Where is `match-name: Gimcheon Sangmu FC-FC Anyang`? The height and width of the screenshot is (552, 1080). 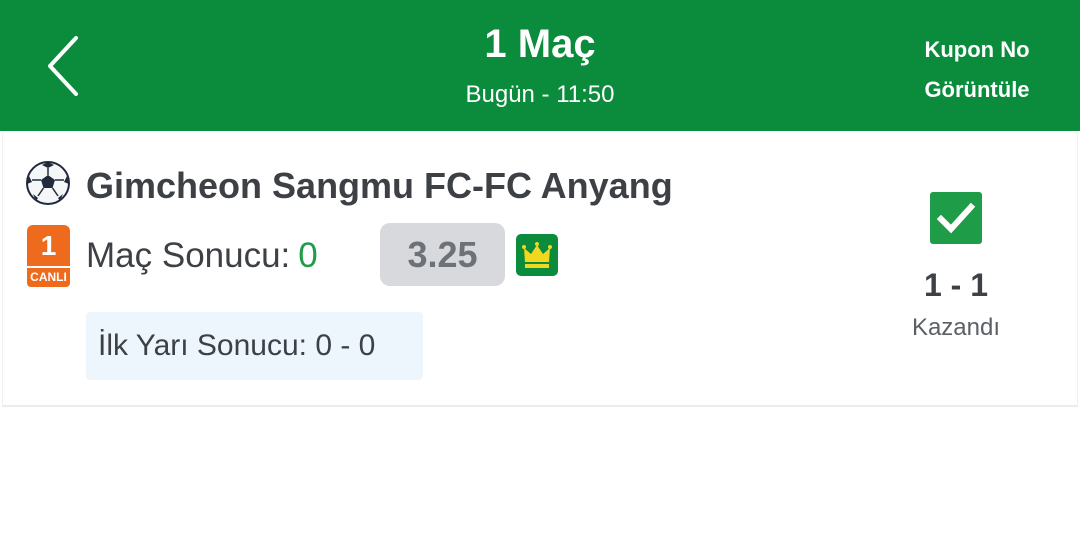
match-name: Gimcheon Sangmu FC-FC Anyang is located at coordinates (379, 185).